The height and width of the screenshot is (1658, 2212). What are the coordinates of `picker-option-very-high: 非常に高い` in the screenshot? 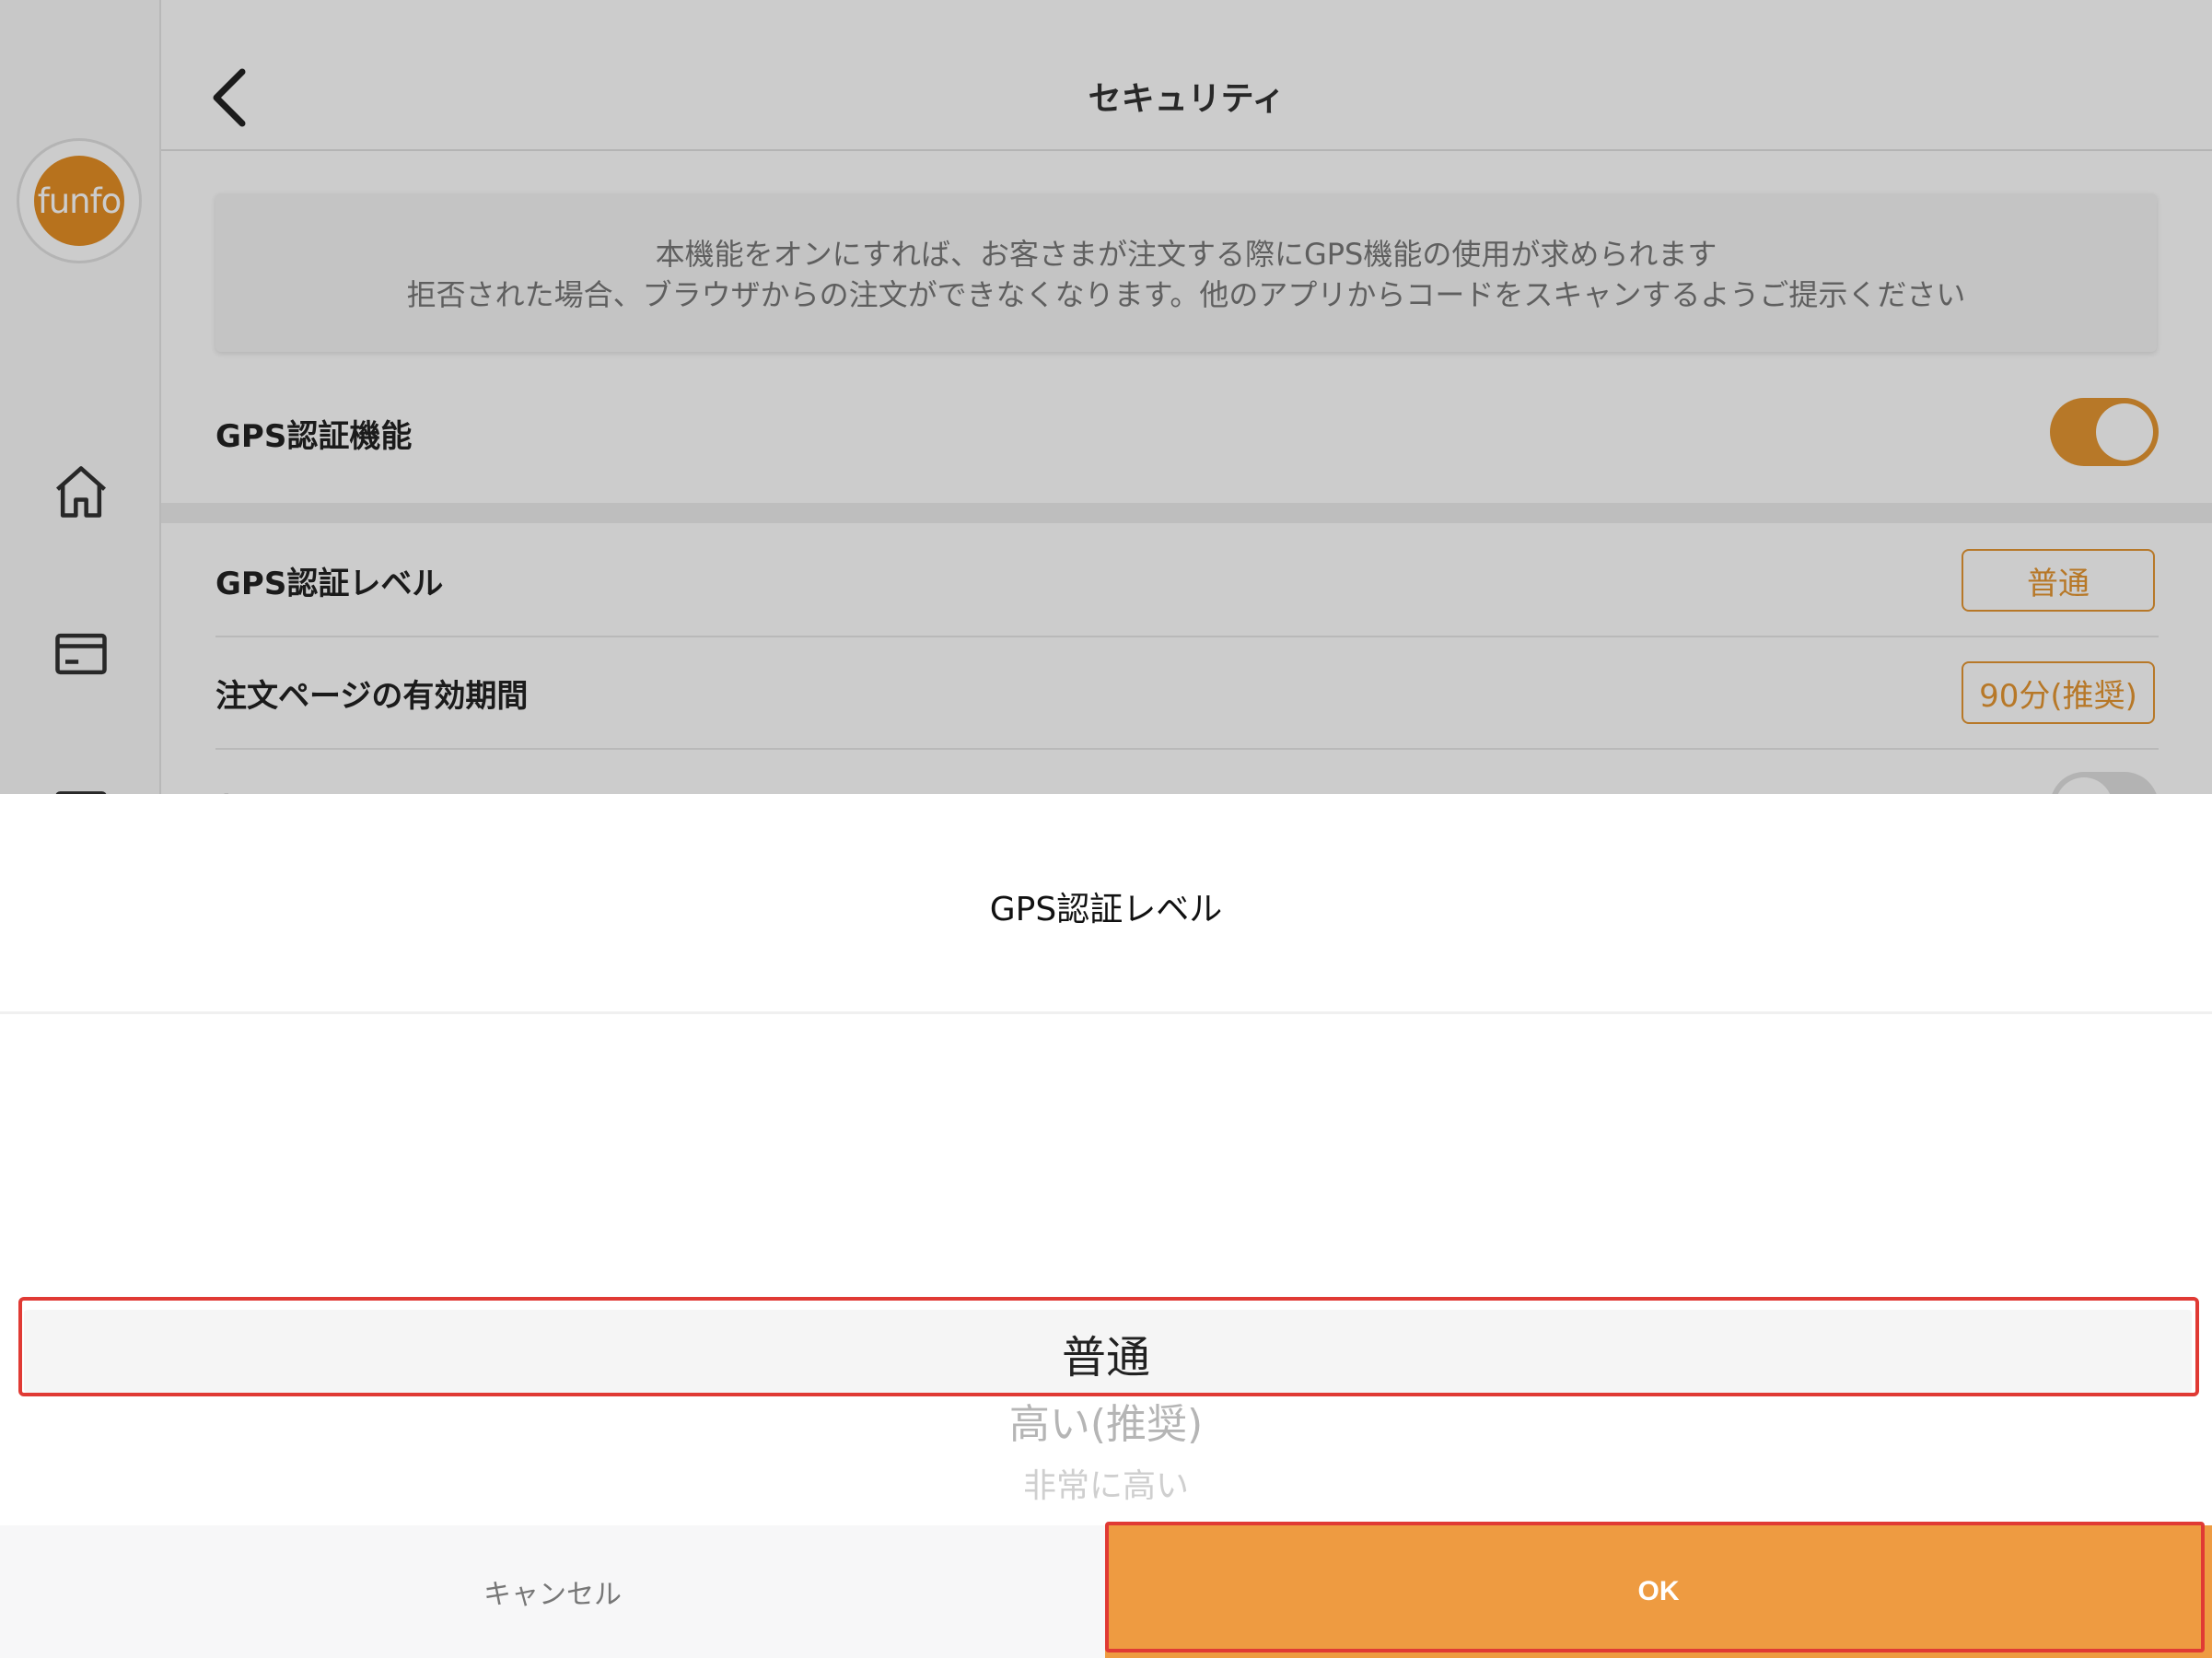 It's located at (1106, 1483).